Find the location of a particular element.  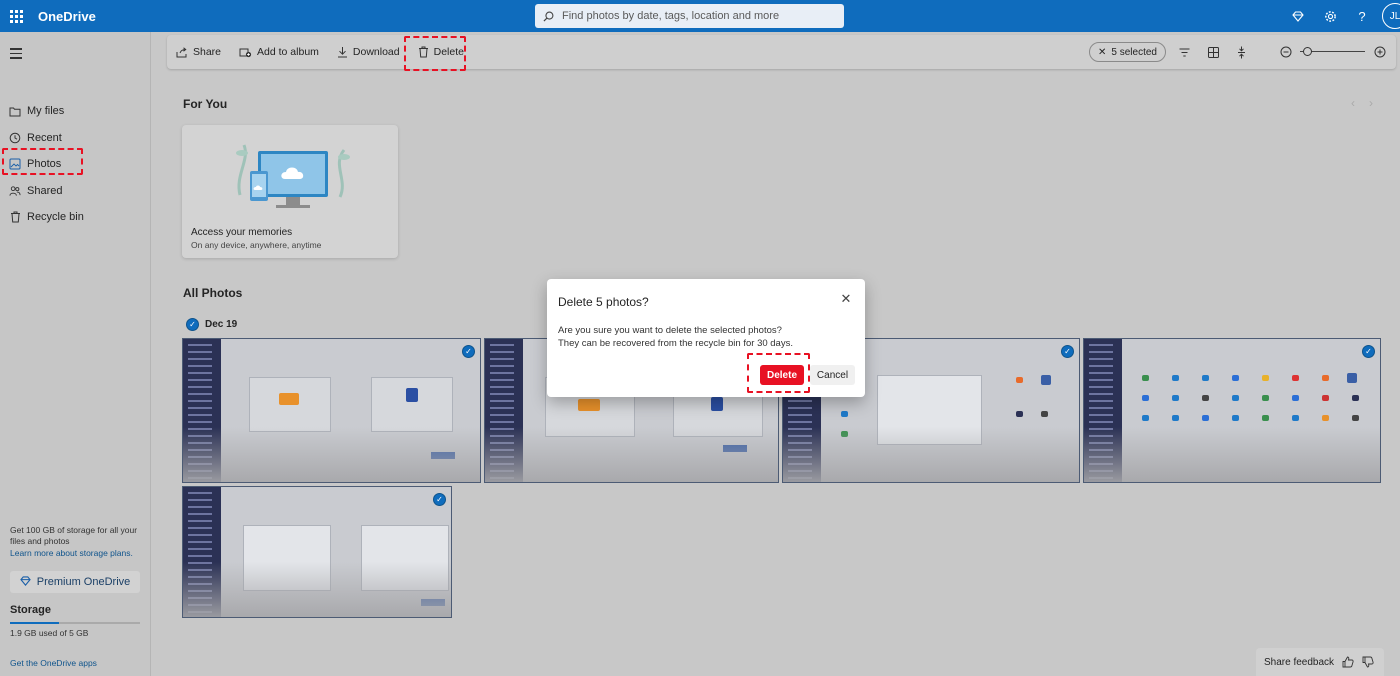

close-icon: ✕ is located at coordinates (846, 298).